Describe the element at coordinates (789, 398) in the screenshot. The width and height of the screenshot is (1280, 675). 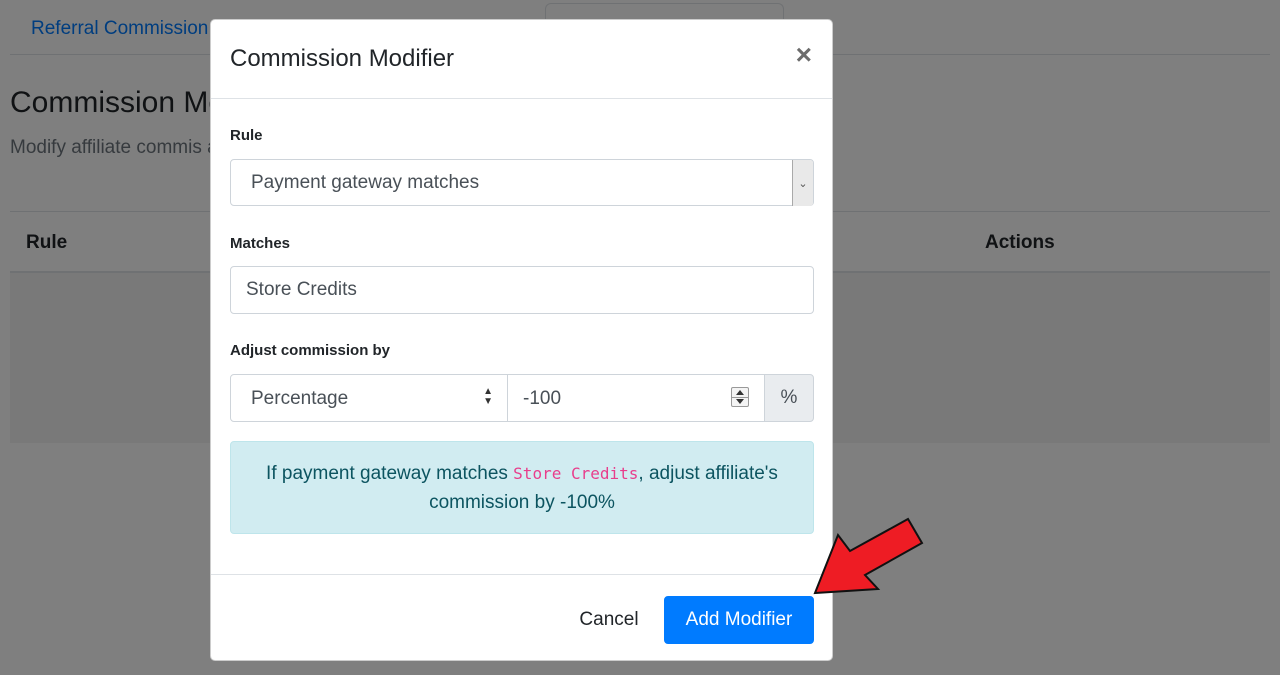
I see `percent-addon: %` at that location.